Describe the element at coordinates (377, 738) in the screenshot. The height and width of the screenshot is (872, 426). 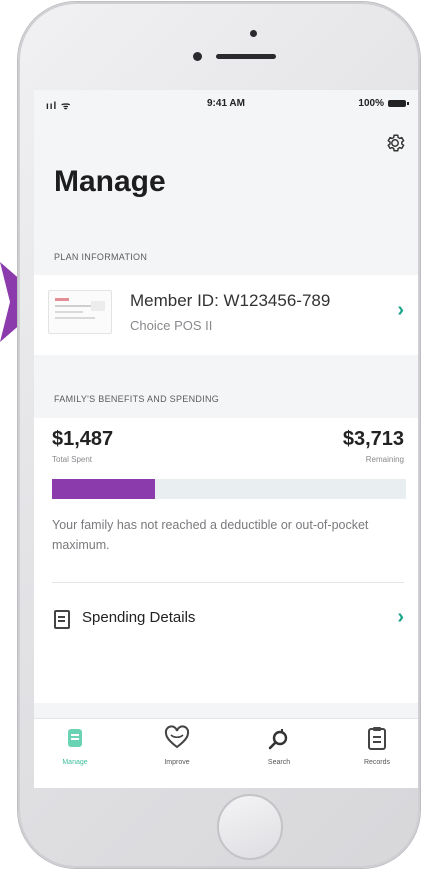
I see `clipboard-icon` at that location.